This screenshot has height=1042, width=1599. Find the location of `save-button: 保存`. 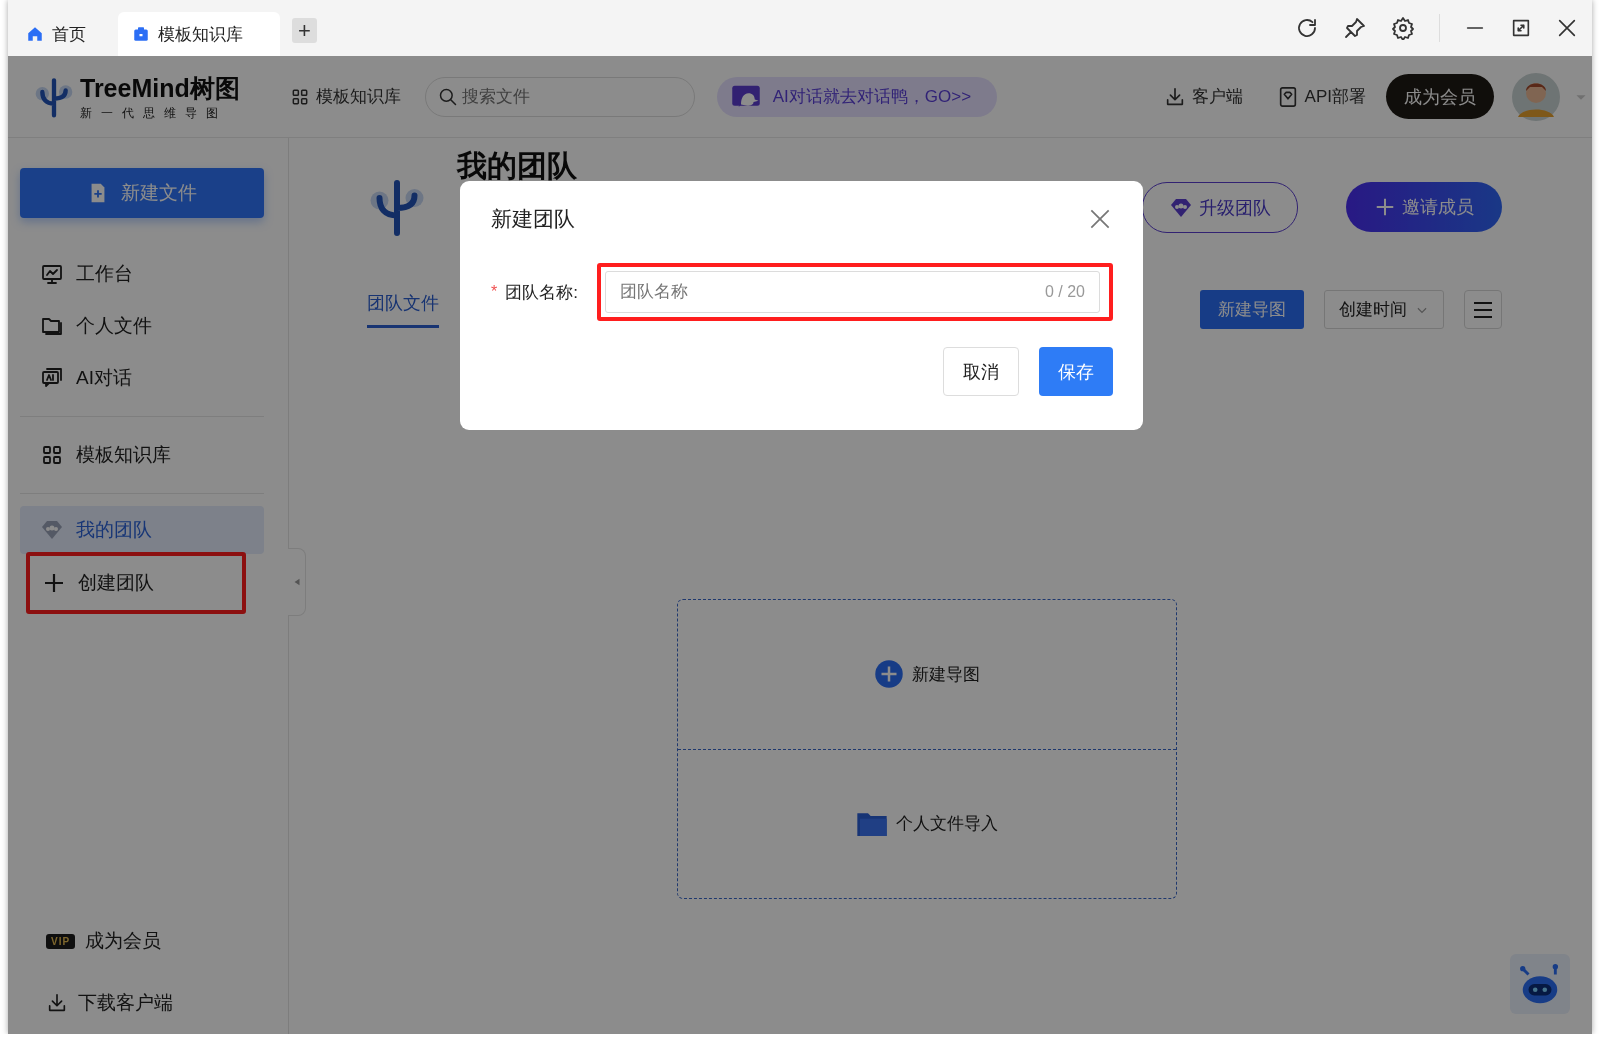

save-button: 保存 is located at coordinates (1076, 371).